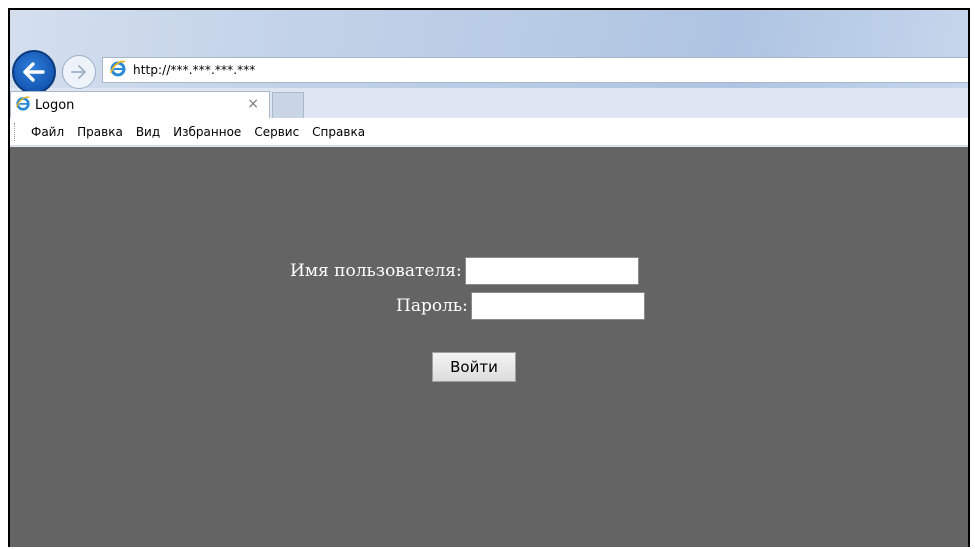  What do you see at coordinates (148, 132) in the screenshot?
I see `menu-view: Вид` at bounding box center [148, 132].